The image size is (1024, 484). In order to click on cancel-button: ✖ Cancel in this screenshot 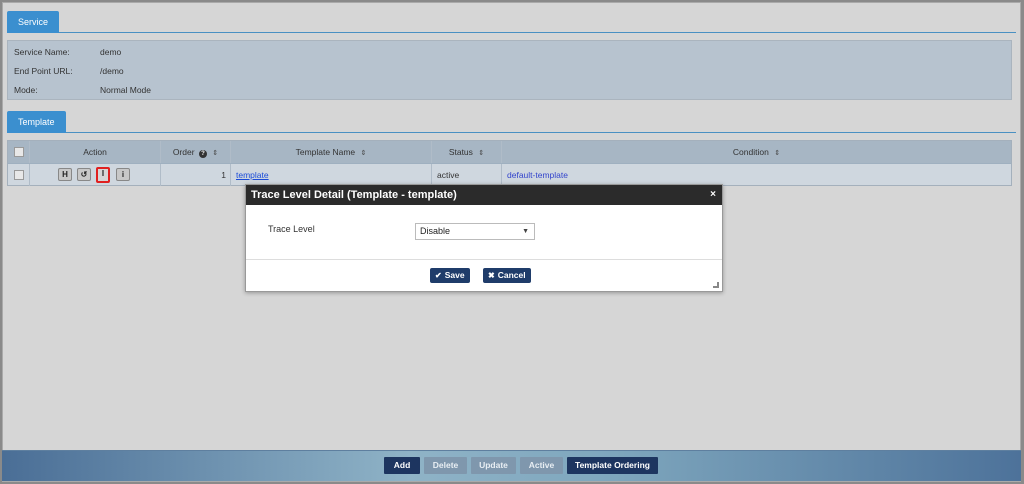, I will do `click(507, 275)`.